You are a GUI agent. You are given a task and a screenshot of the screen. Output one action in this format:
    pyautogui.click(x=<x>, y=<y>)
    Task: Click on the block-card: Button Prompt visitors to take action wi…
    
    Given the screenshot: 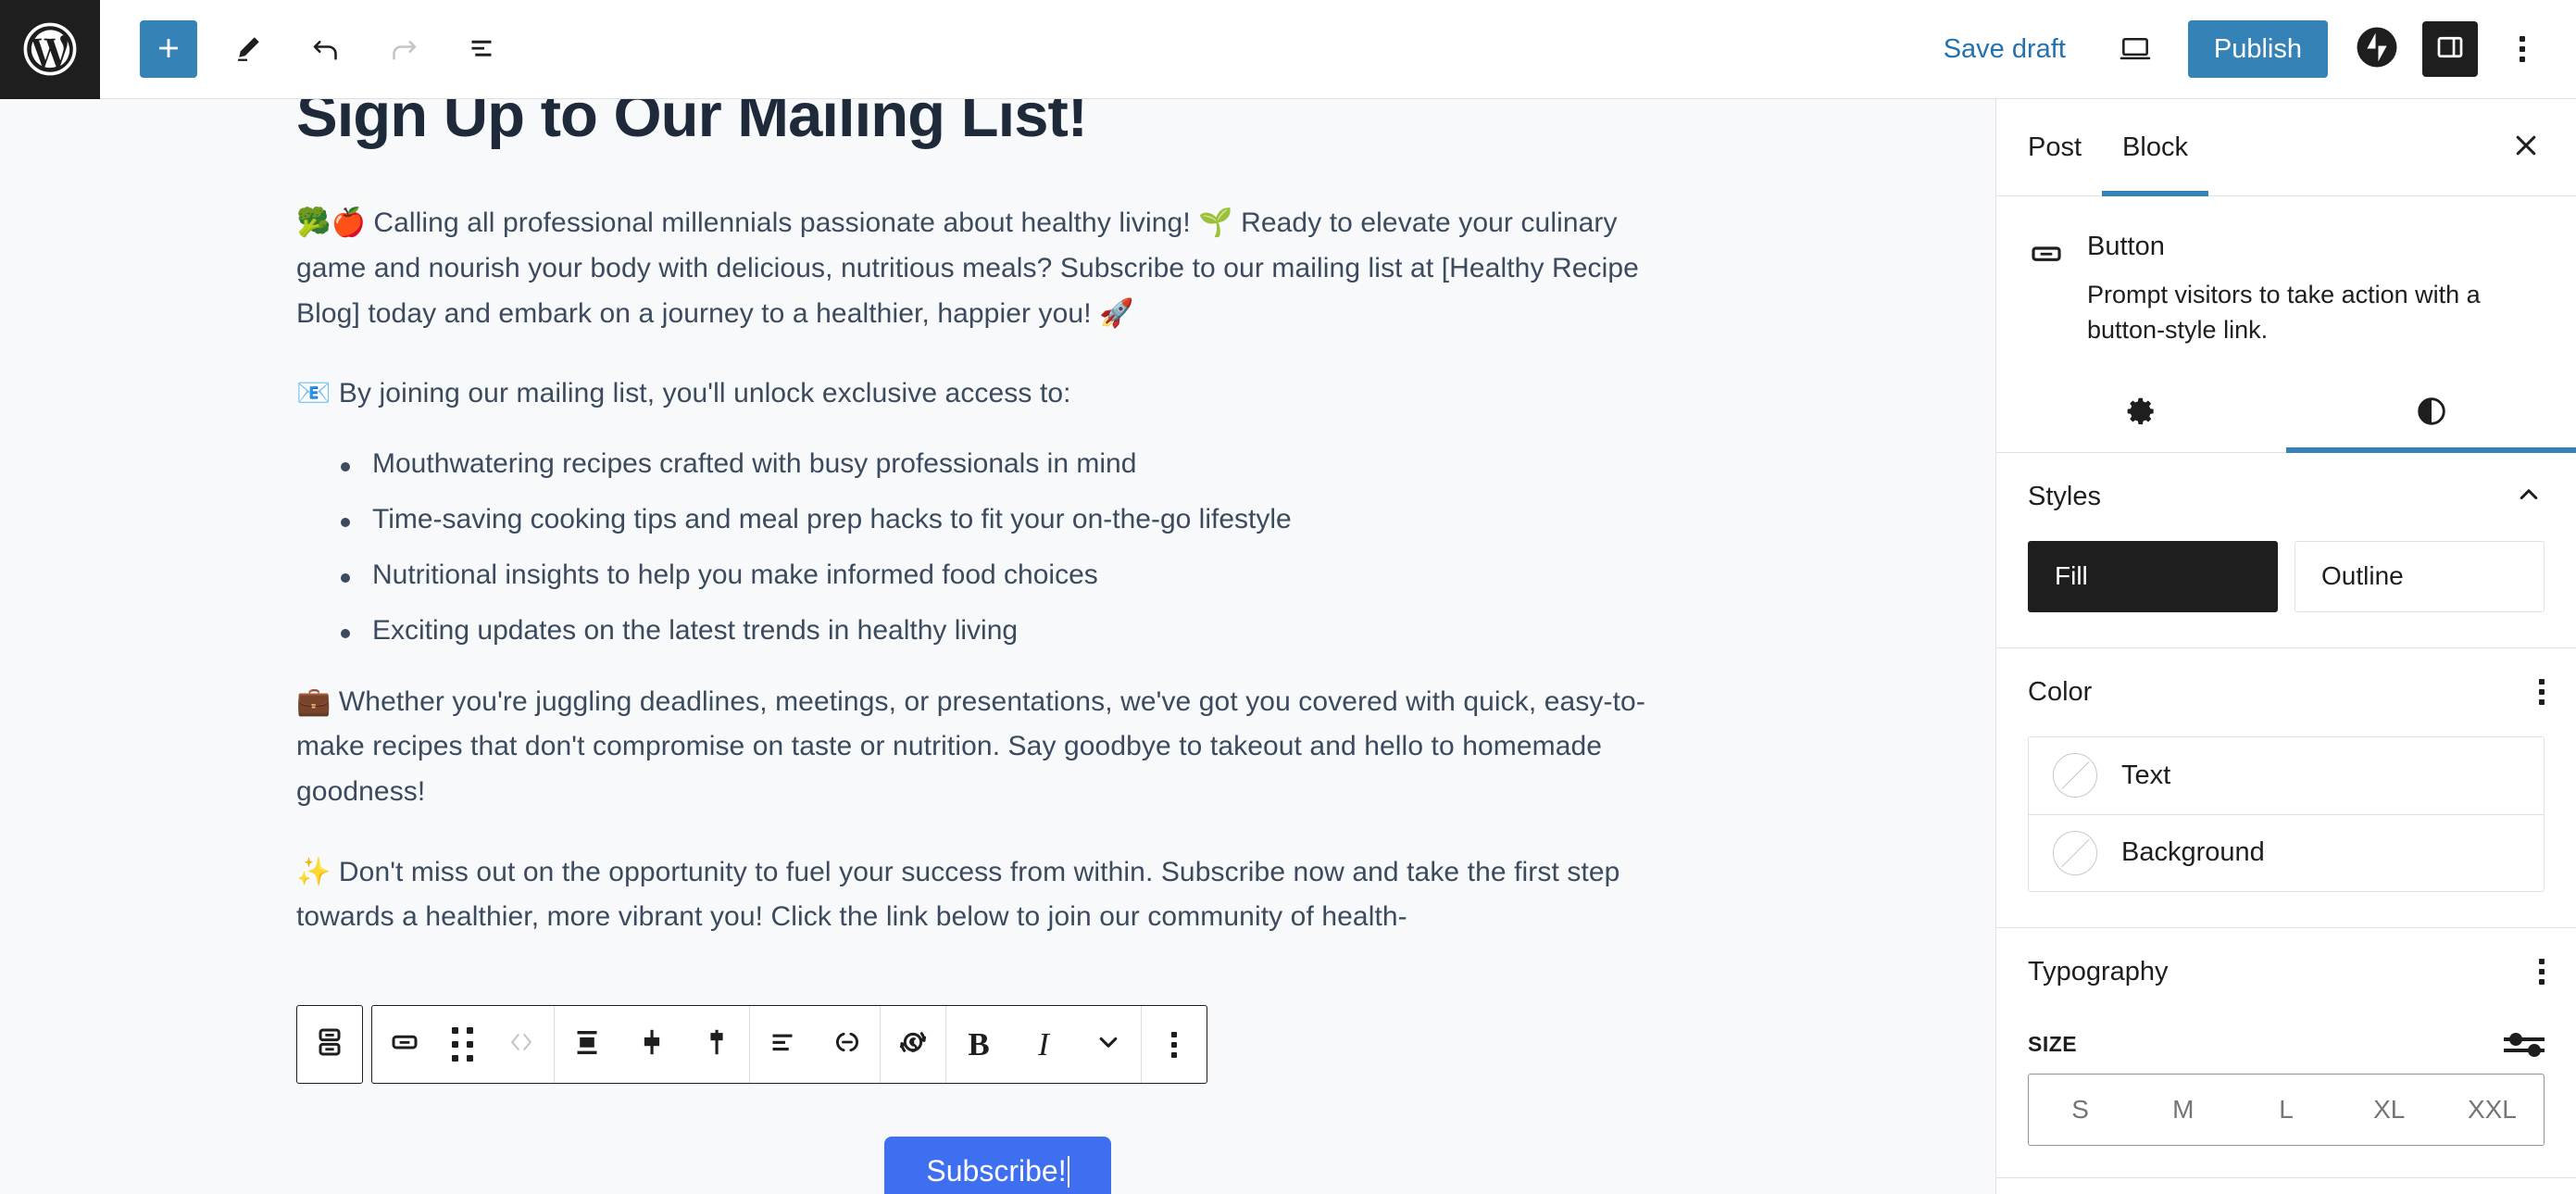 What is the action you would take?
    pyautogui.click(x=2286, y=281)
    